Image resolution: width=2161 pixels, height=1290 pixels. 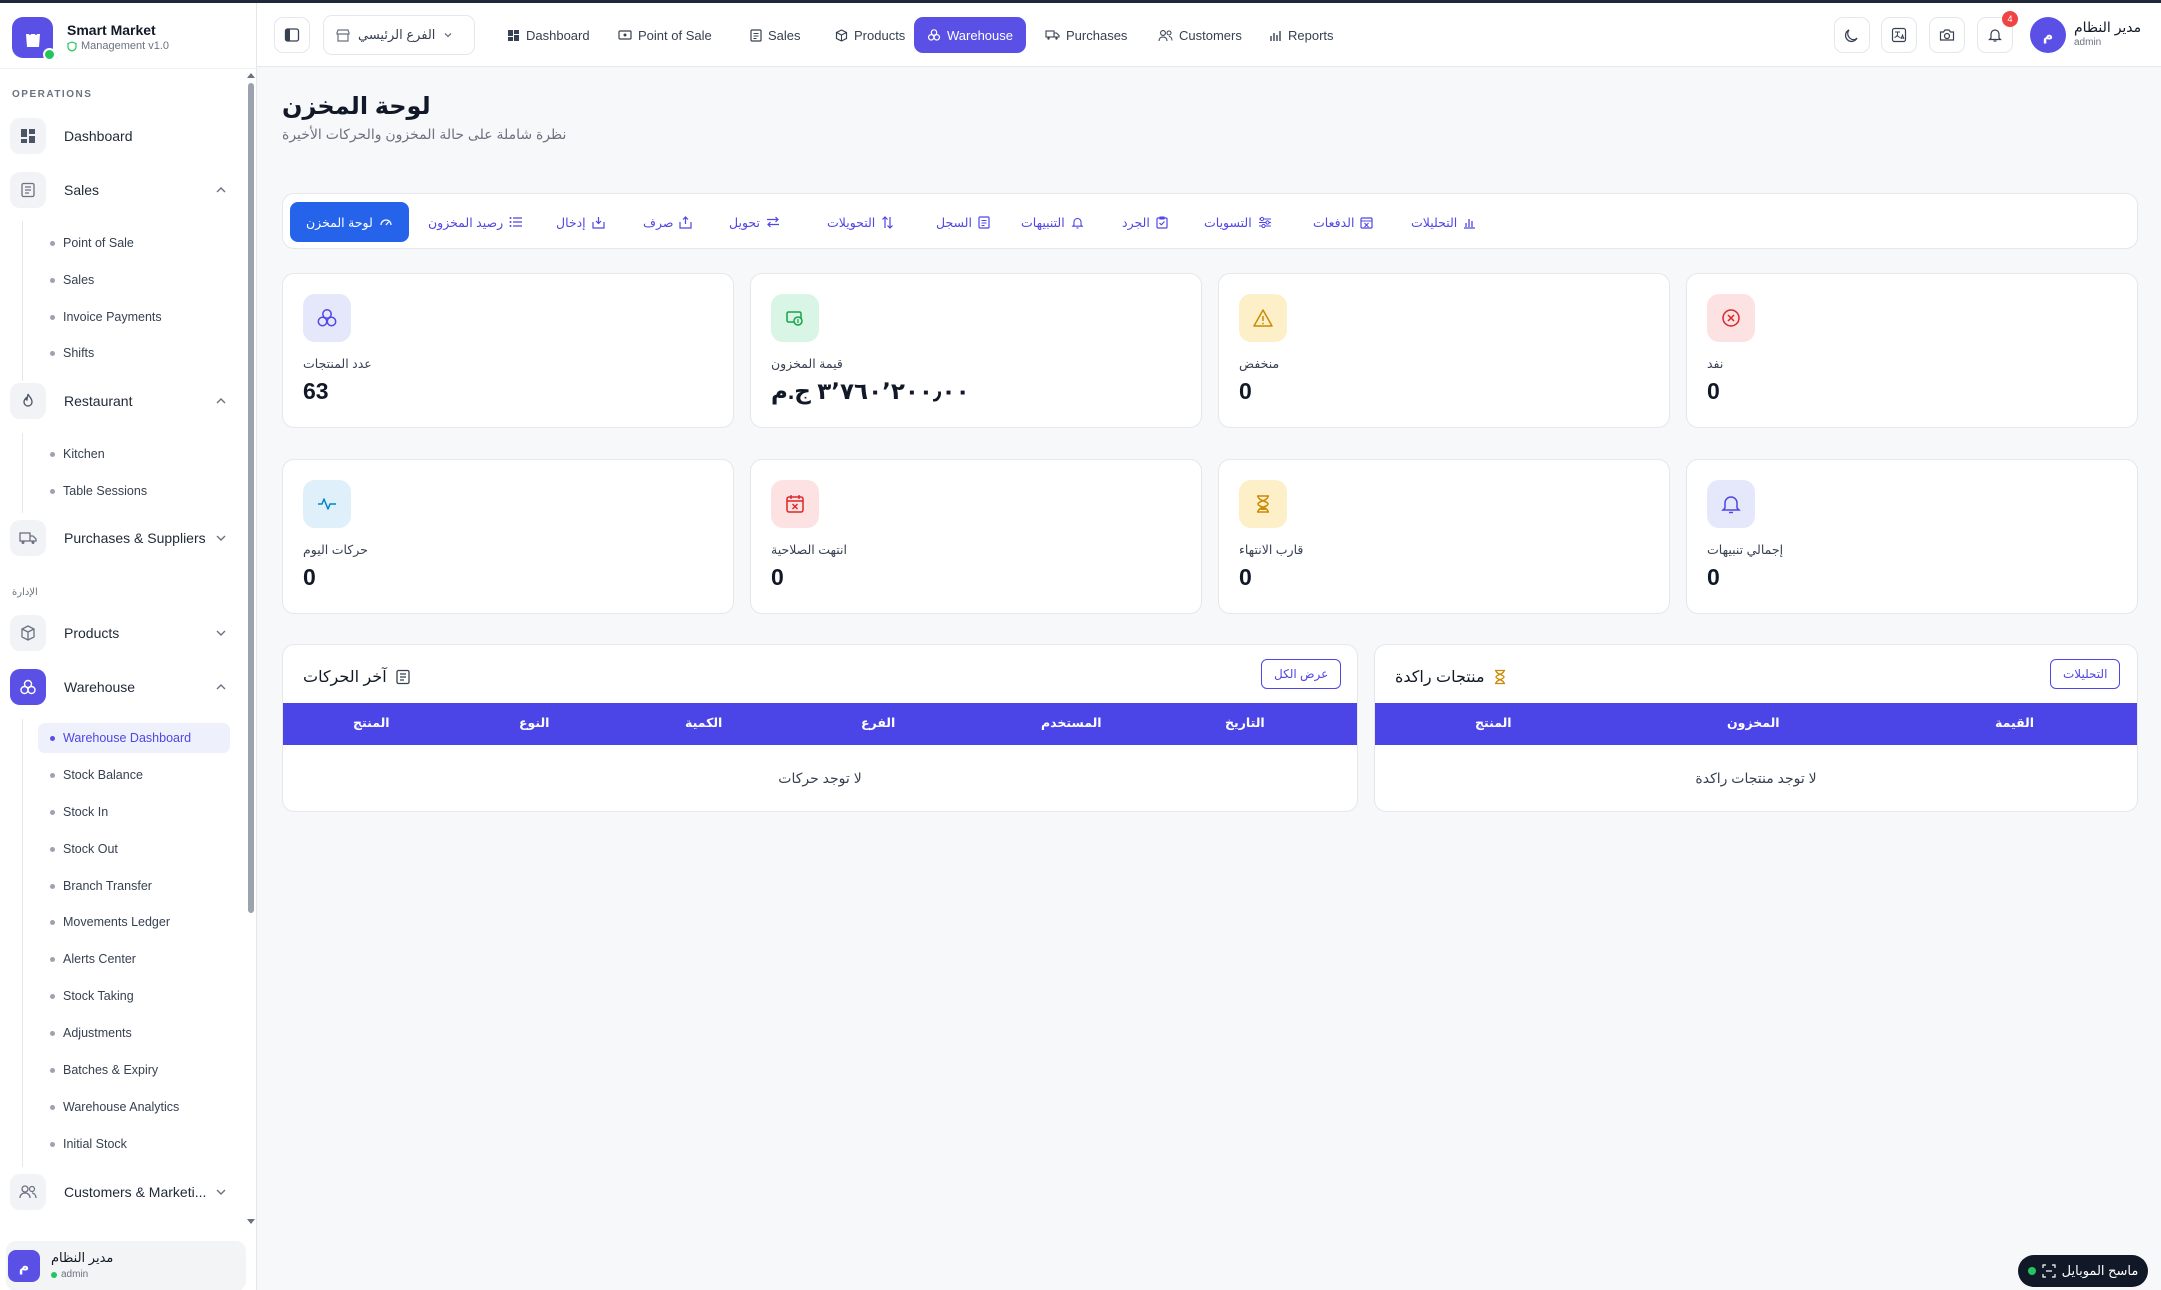 I want to click on sidebar-subitem: Sales, so click(x=134, y=280).